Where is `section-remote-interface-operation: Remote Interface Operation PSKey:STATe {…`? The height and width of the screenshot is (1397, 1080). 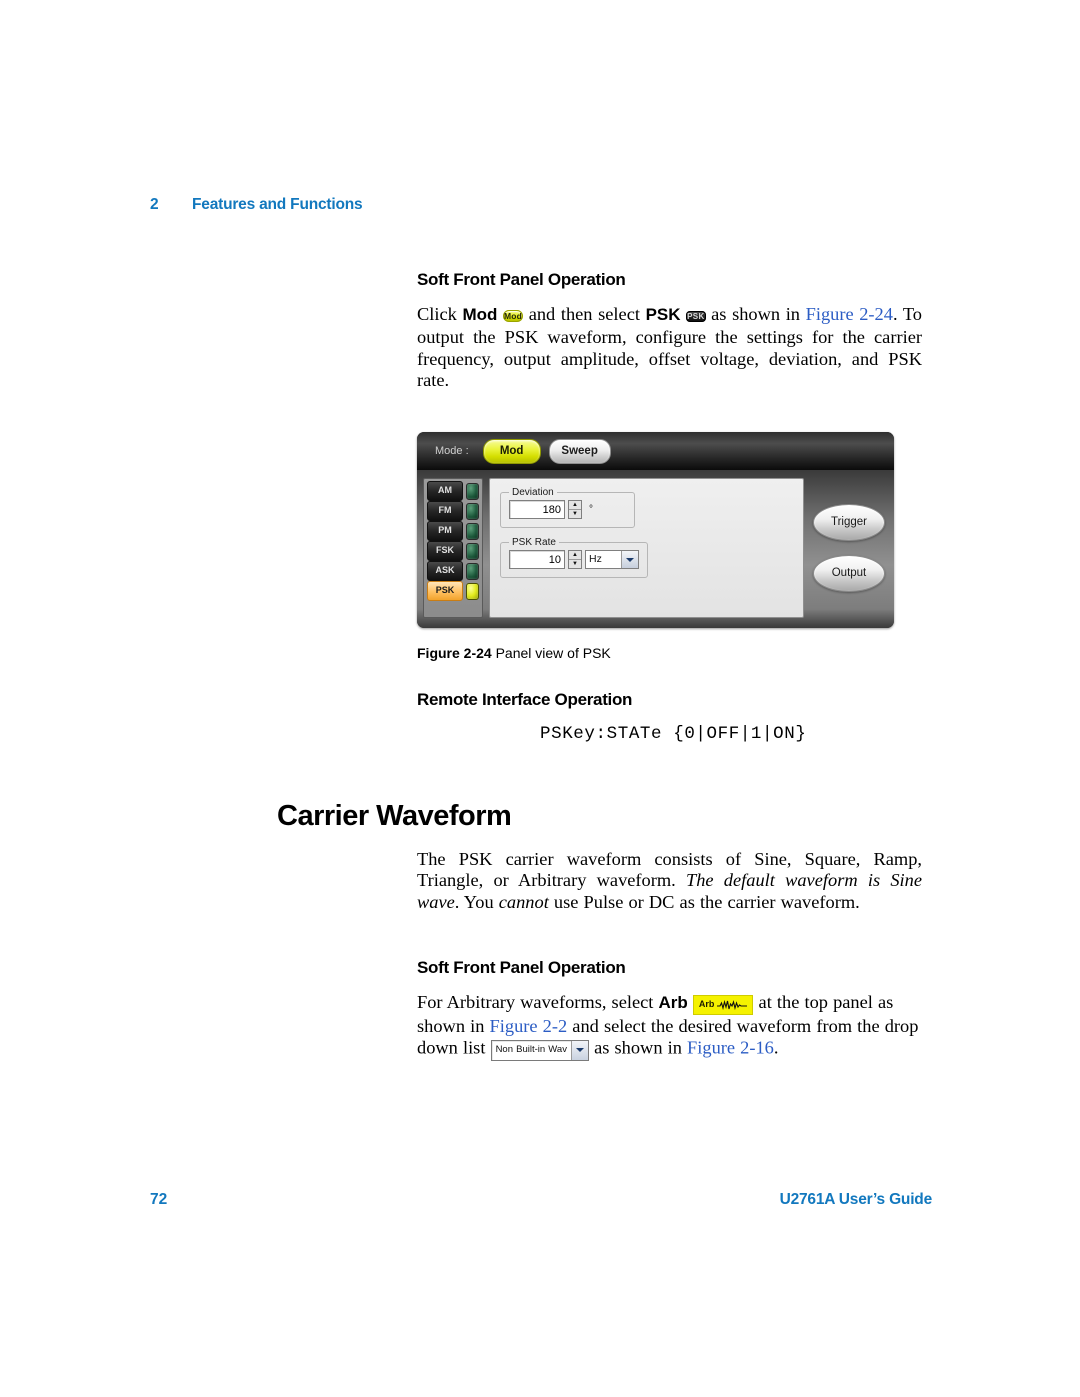
section-remote-interface-operation: Remote Interface Operation PSKey:STATe {… is located at coordinates (669, 717).